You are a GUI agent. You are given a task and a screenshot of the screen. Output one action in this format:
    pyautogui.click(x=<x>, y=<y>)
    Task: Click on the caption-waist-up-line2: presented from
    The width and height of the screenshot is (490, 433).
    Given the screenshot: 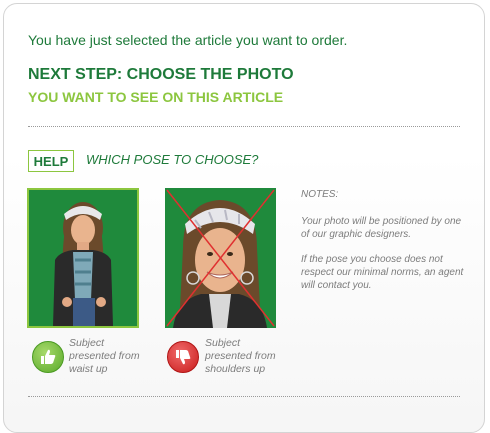 What is the action you would take?
    pyautogui.click(x=104, y=356)
    